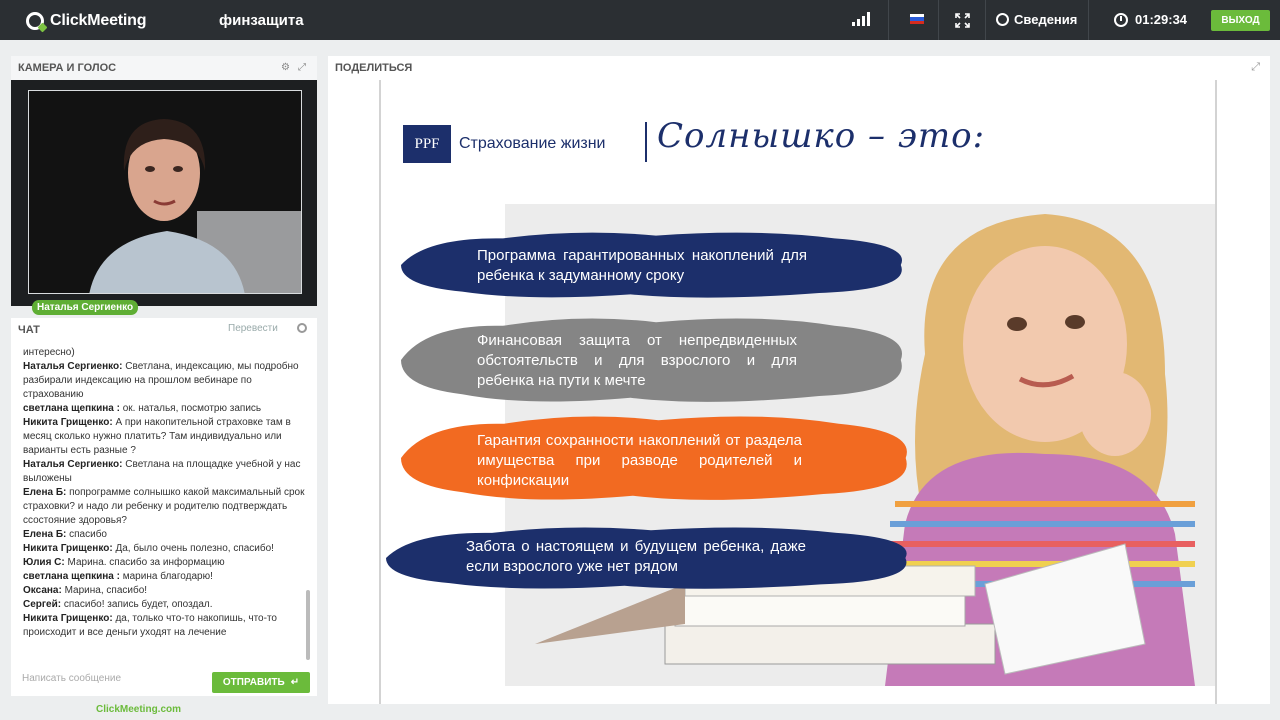 The height and width of the screenshot is (720, 1280). What do you see at coordinates (302, 328) in the screenshot?
I see `chat-settings-icon` at bounding box center [302, 328].